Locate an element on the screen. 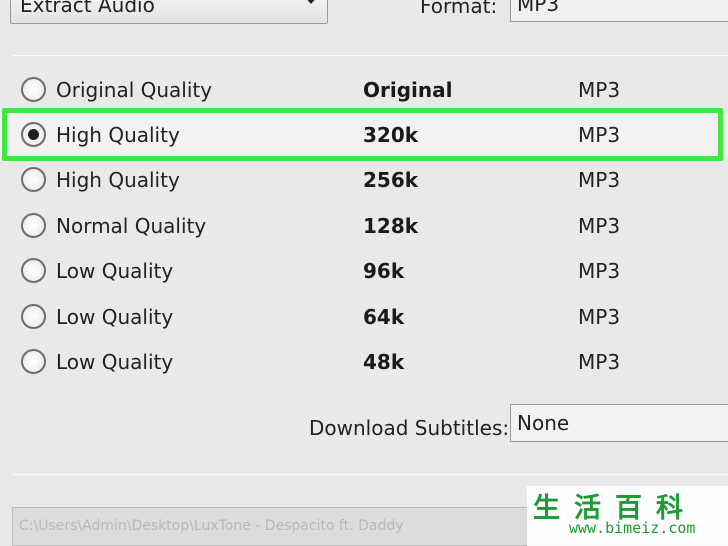 The height and width of the screenshot is (546, 728). chevron-down-icon is located at coordinates (311, 2).